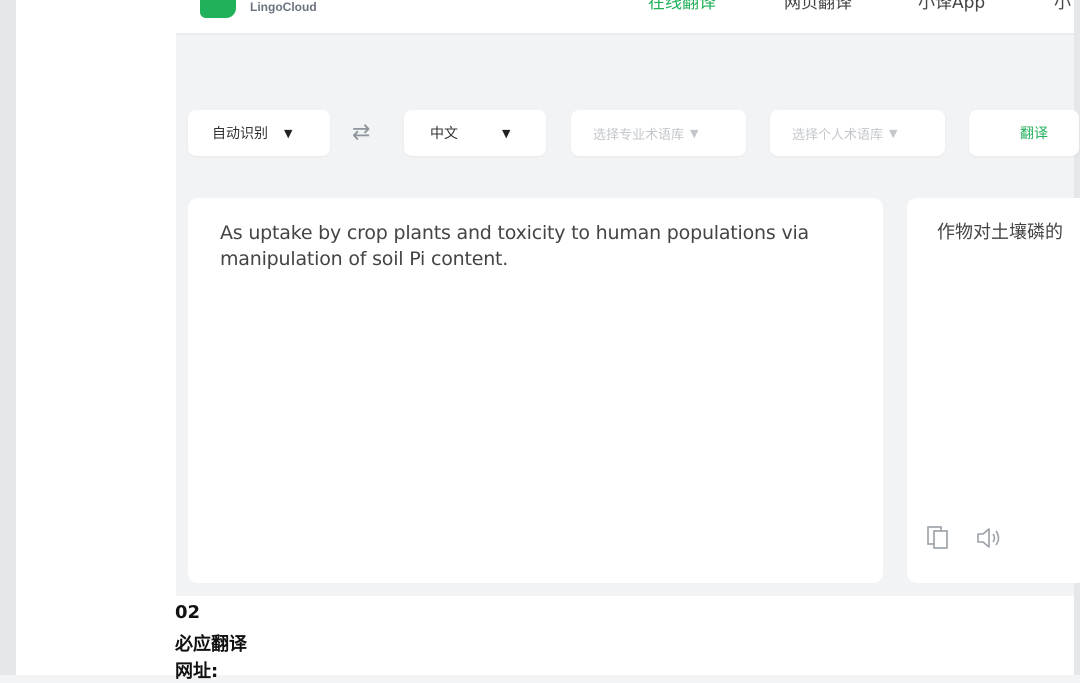 The image size is (1080, 683). I want to click on section-number: 02, so click(188, 612).